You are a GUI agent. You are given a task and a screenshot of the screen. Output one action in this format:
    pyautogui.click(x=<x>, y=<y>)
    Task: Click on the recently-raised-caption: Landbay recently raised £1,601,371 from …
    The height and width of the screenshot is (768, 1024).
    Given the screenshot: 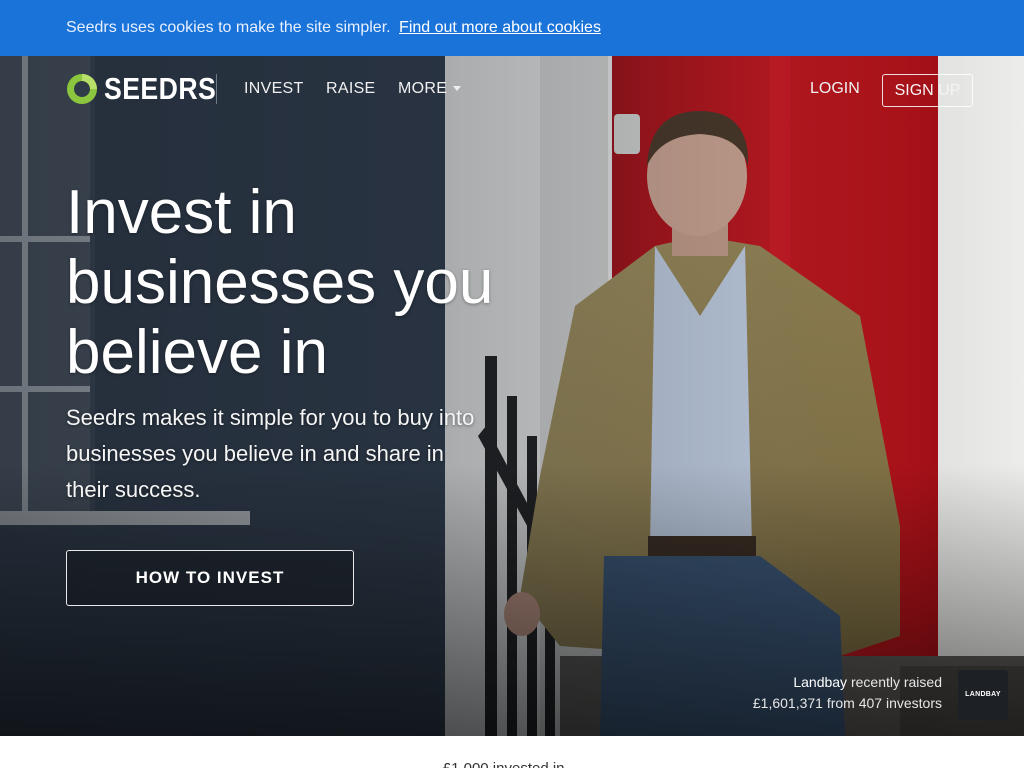 What is the action you would take?
    pyautogui.click(x=847, y=693)
    